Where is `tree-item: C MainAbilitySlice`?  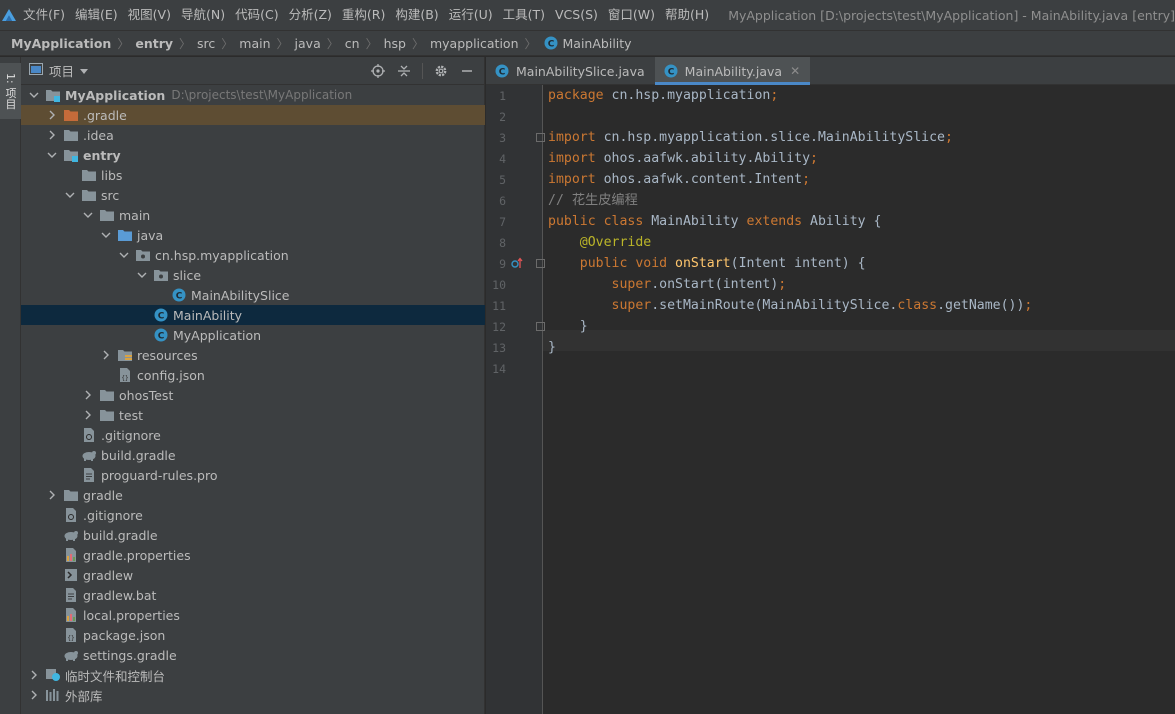
tree-item: C MainAbilitySlice is located at coordinates (253, 295).